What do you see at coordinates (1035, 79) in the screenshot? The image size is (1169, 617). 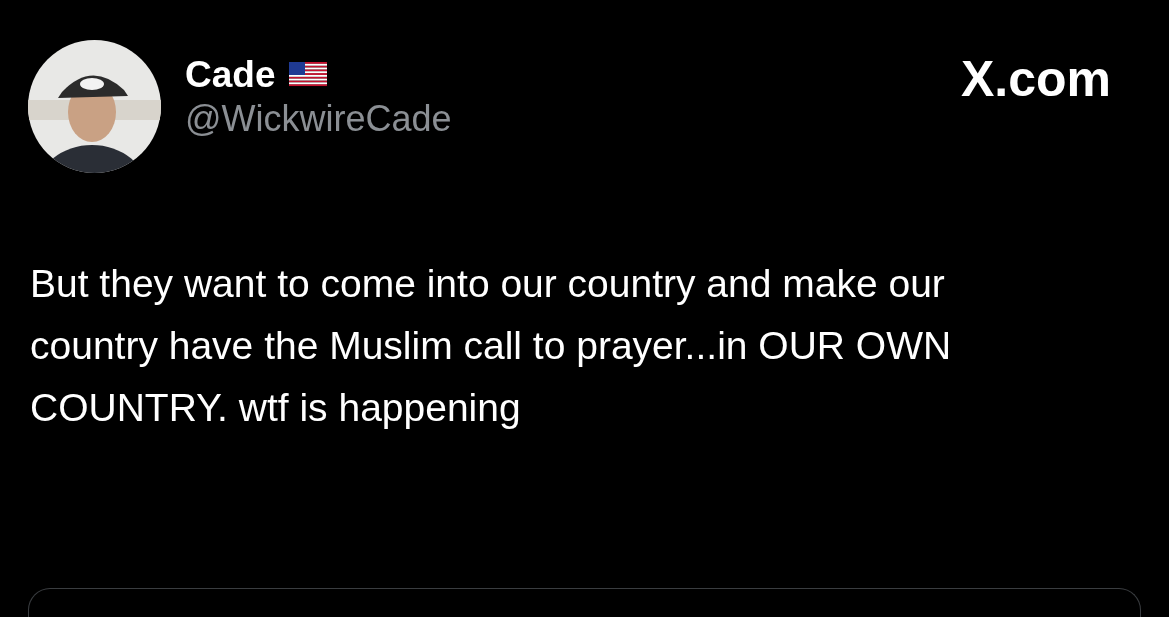 I see `site-logo: X.com` at bounding box center [1035, 79].